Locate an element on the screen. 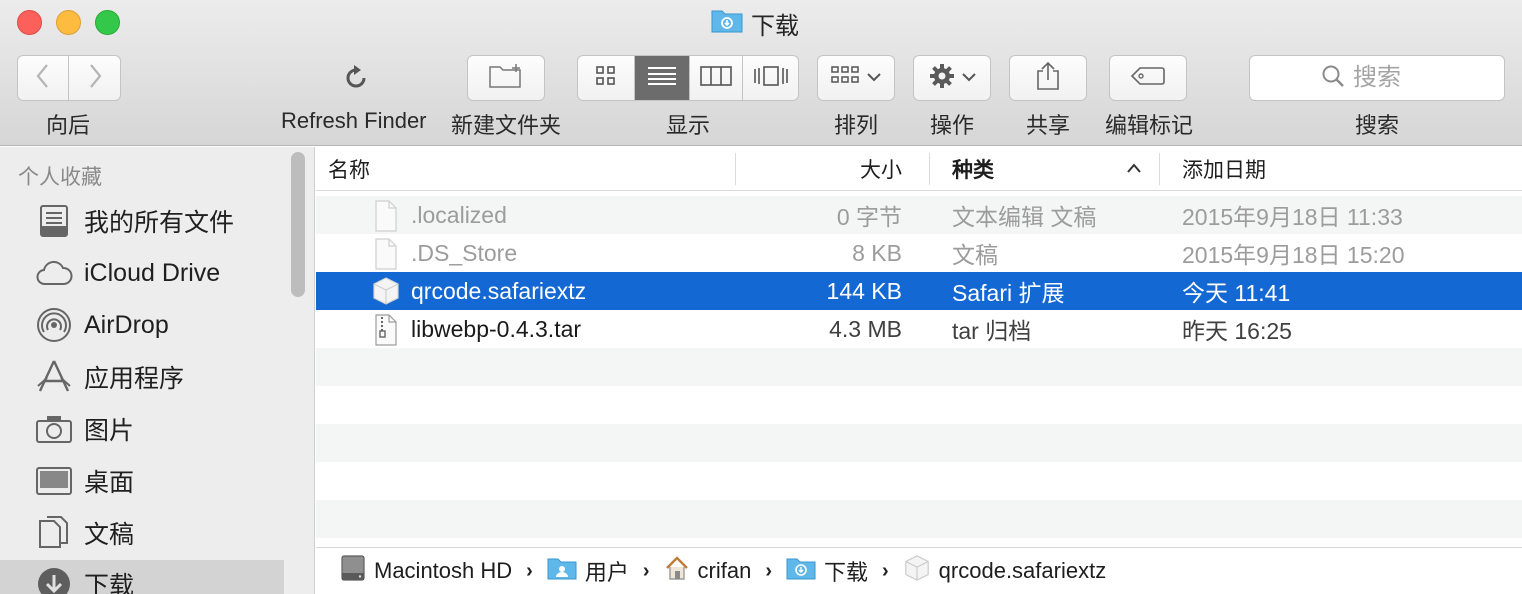  refresh-button is located at coordinates (356, 80).